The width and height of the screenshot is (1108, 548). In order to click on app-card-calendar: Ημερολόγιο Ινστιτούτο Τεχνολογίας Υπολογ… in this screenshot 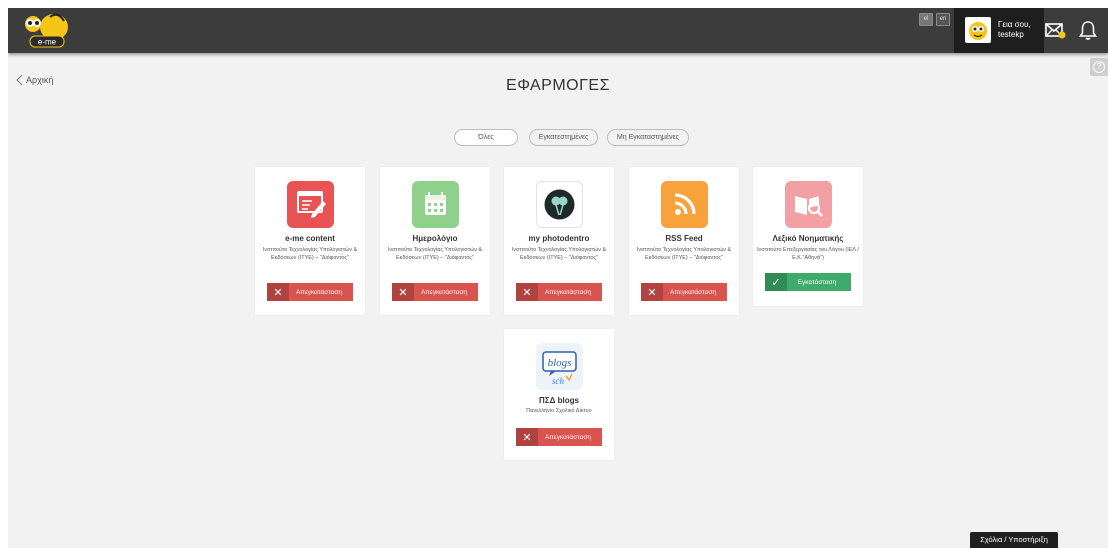, I will do `click(435, 241)`.